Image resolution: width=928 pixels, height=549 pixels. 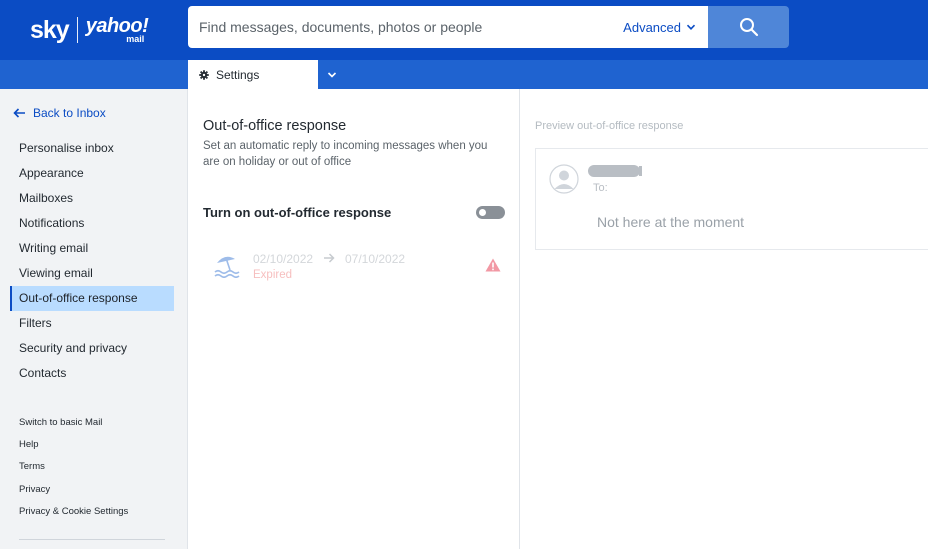 I want to click on switch-to-basic-mail-link: Switch to basic Mail, so click(x=73, y=422).